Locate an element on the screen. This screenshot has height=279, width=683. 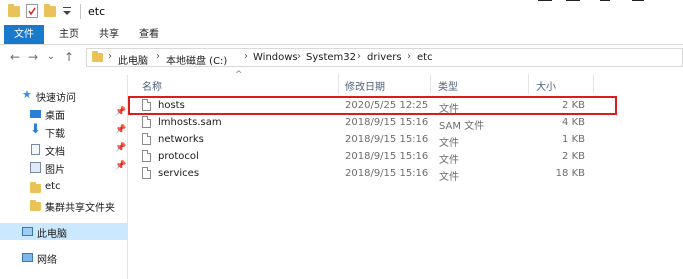
column-header-name: 名称 is located at coordinates (152, 85).